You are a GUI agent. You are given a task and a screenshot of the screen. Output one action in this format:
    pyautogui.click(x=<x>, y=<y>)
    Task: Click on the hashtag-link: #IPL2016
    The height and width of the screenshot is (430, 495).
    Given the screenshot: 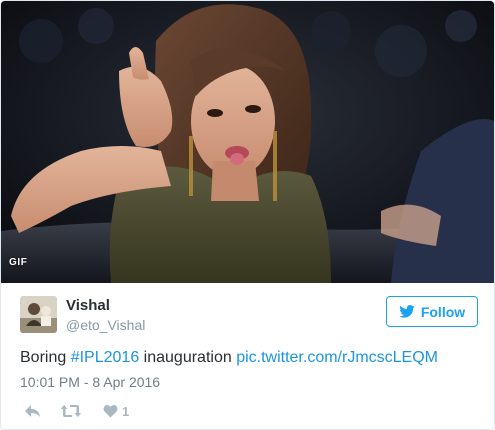 What is the action you would take?
    pyautogui.click(x=105, y=357)
    